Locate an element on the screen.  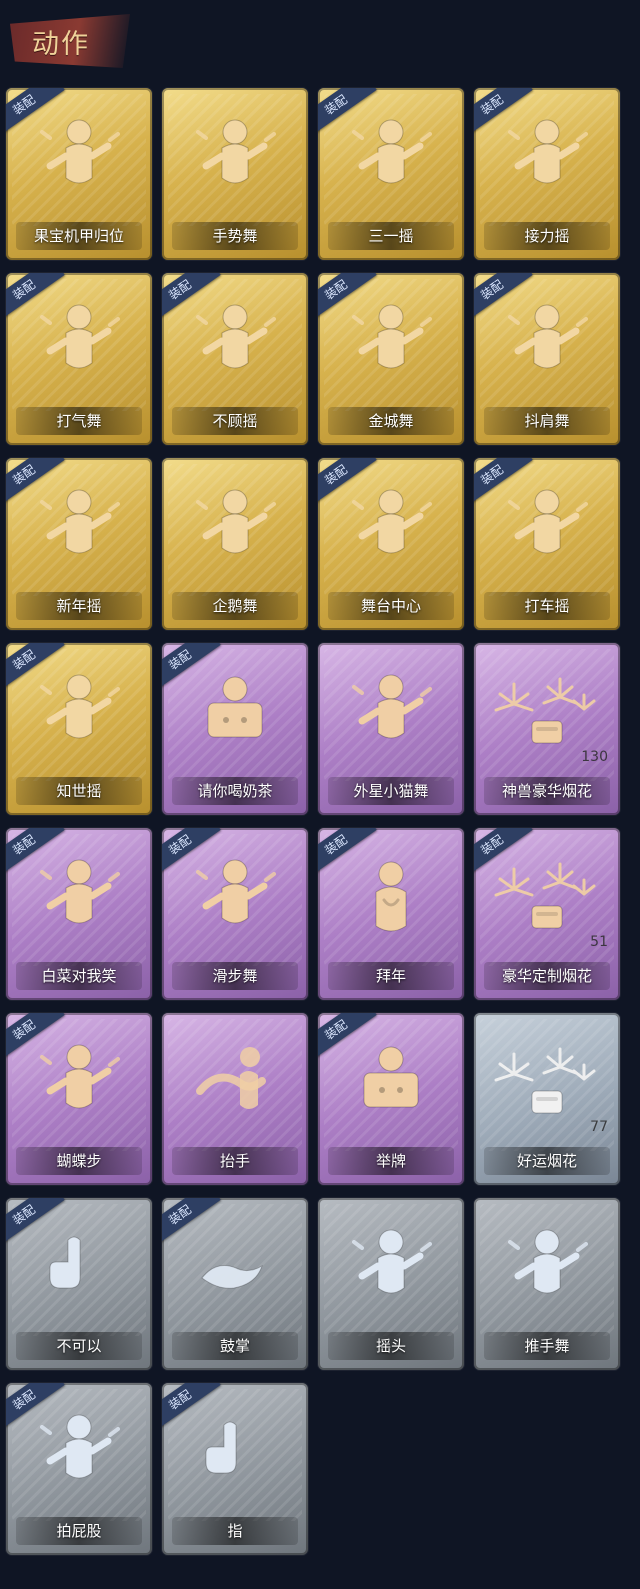
emote-label: 蝴蝶步 is located at coordinates (79, 1161).